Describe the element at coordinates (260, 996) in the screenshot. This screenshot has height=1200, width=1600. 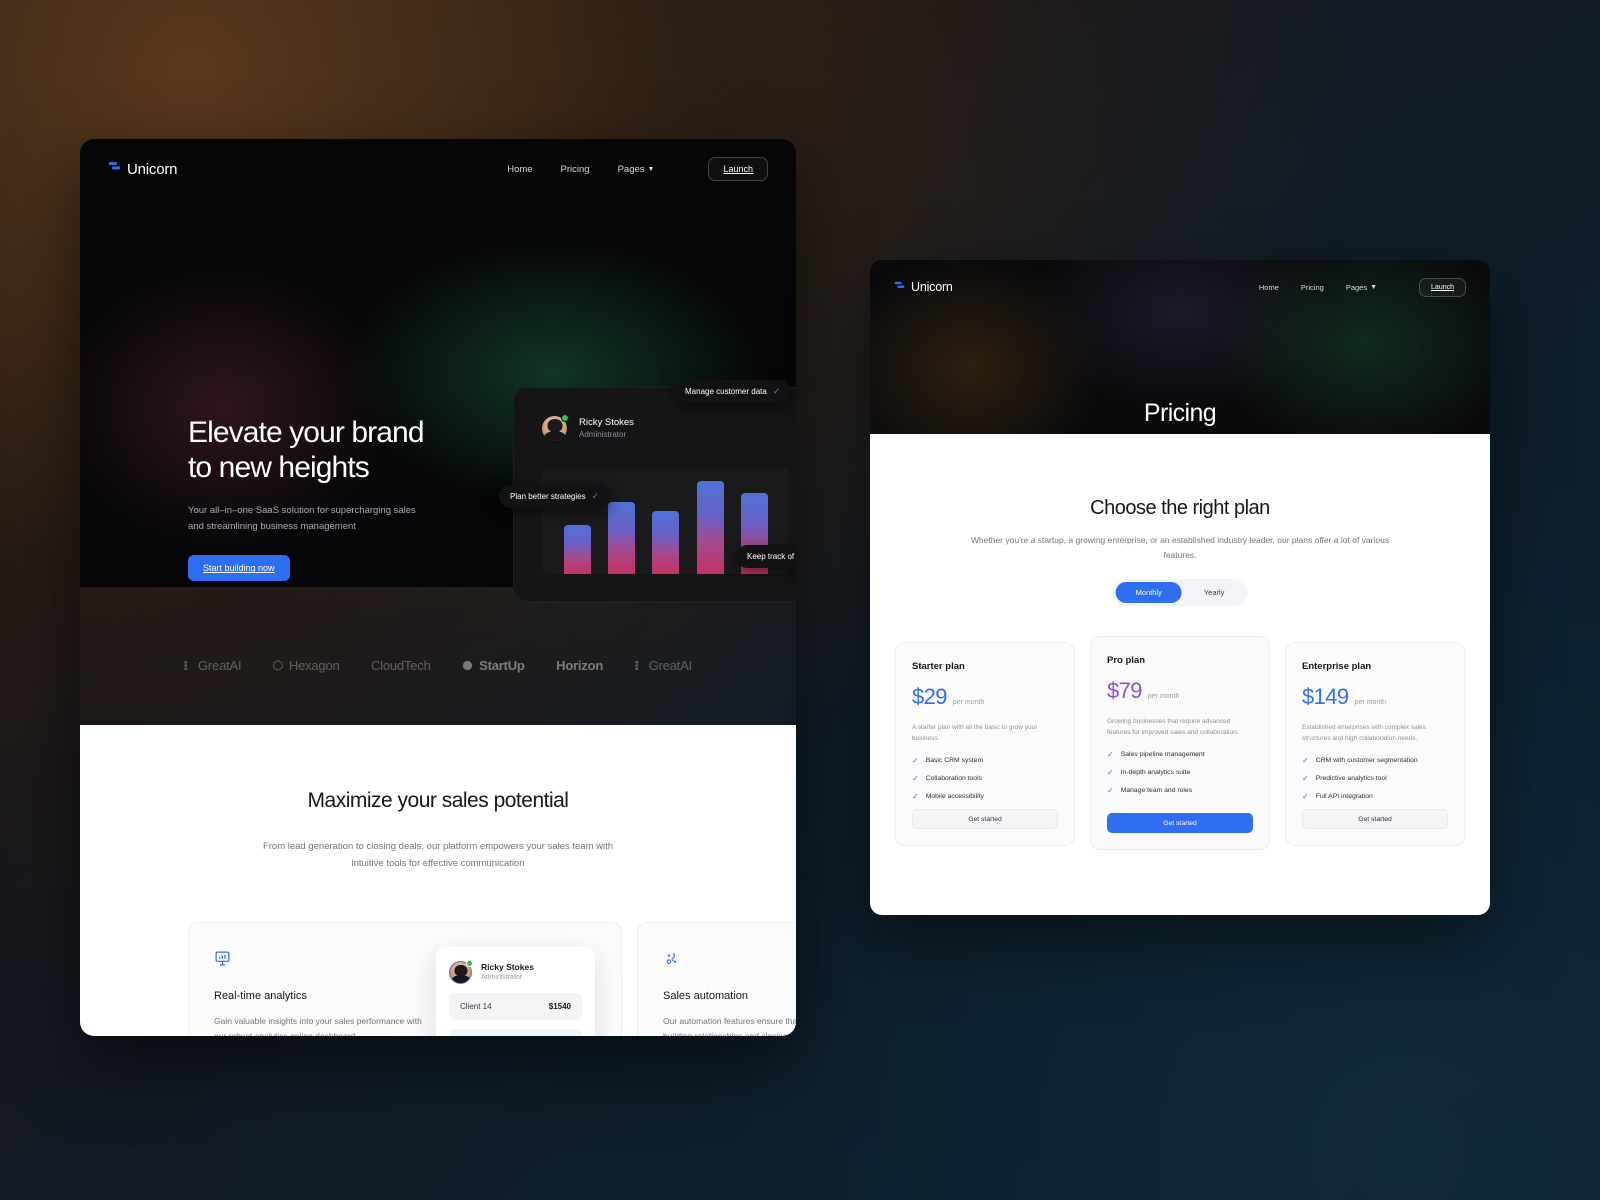
I see `feature-title: Real-time analytics` at that location.